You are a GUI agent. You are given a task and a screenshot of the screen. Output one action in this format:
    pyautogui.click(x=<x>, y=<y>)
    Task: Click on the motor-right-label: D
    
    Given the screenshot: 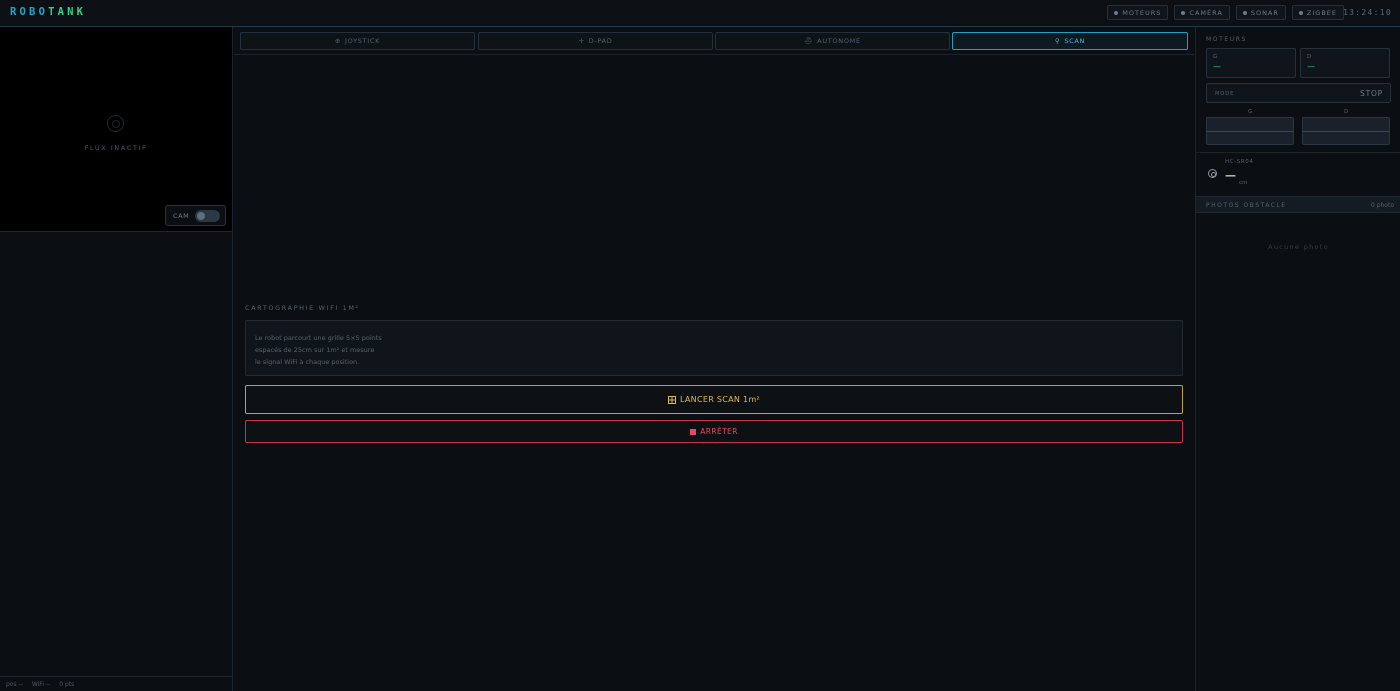 What is the action you would take?
    pyautogui.click(x=1309, y=57)
    